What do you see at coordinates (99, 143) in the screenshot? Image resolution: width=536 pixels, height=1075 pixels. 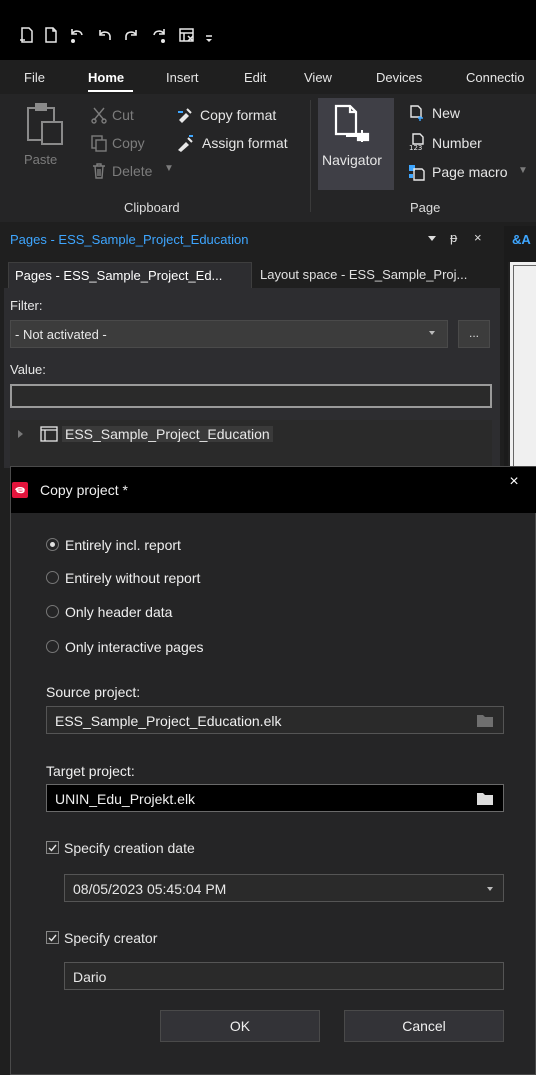 I see `copy-icon` at bounding box center [99, 143].